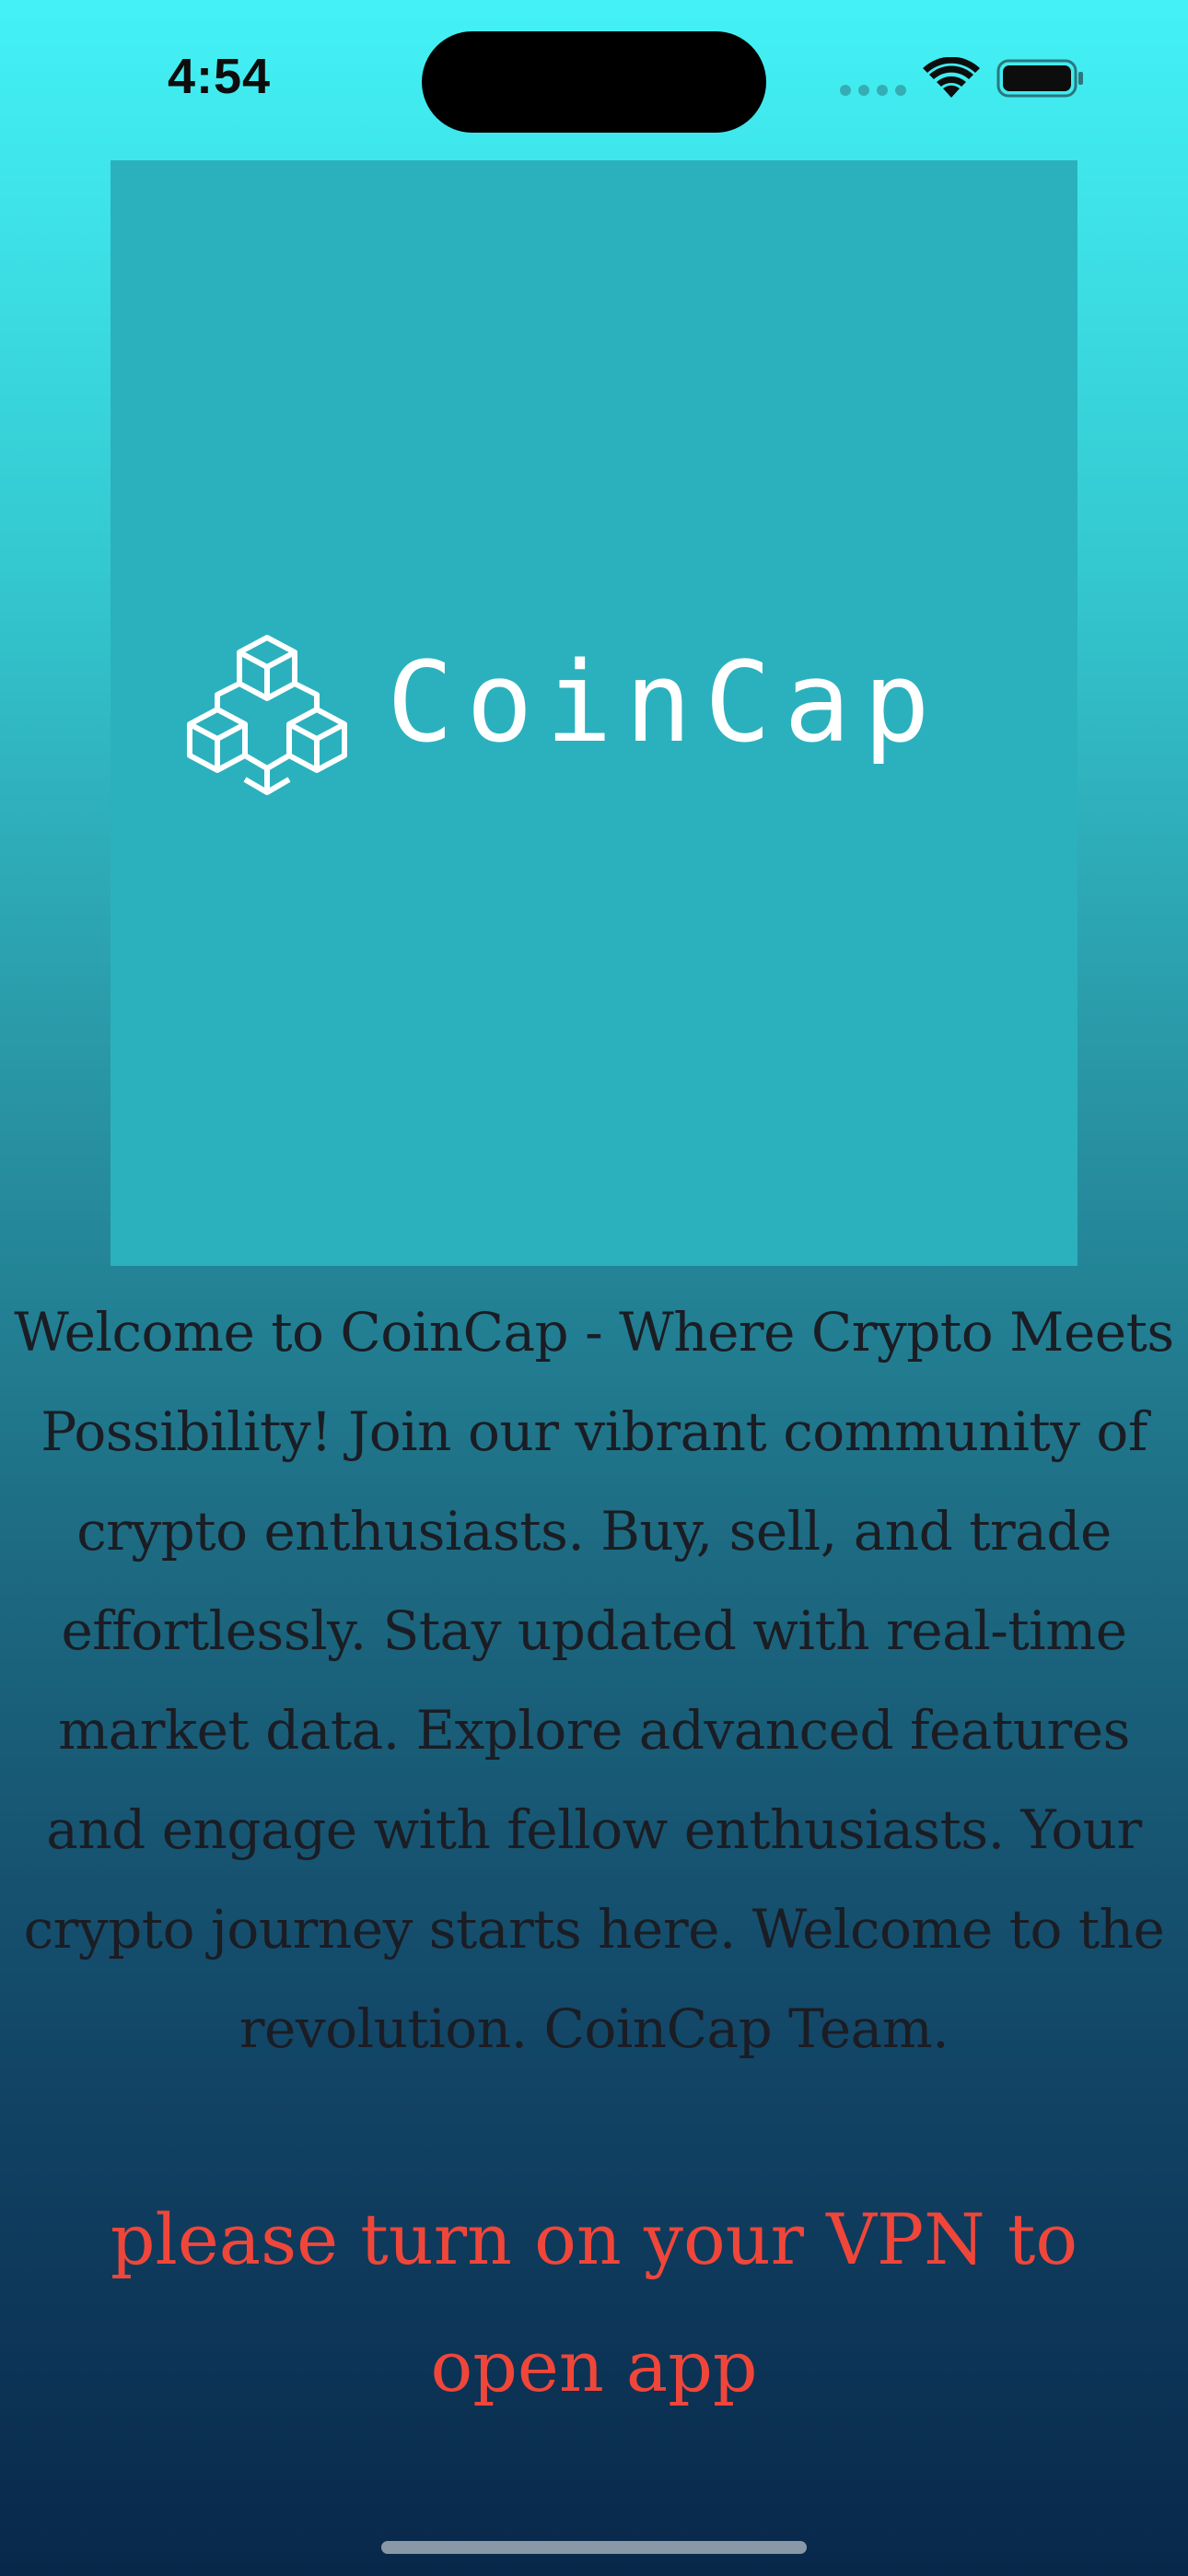 Image resolution: width=1188 pixels, height=2576 pixels. I want to click on dynamic-island, so click(594, 82).